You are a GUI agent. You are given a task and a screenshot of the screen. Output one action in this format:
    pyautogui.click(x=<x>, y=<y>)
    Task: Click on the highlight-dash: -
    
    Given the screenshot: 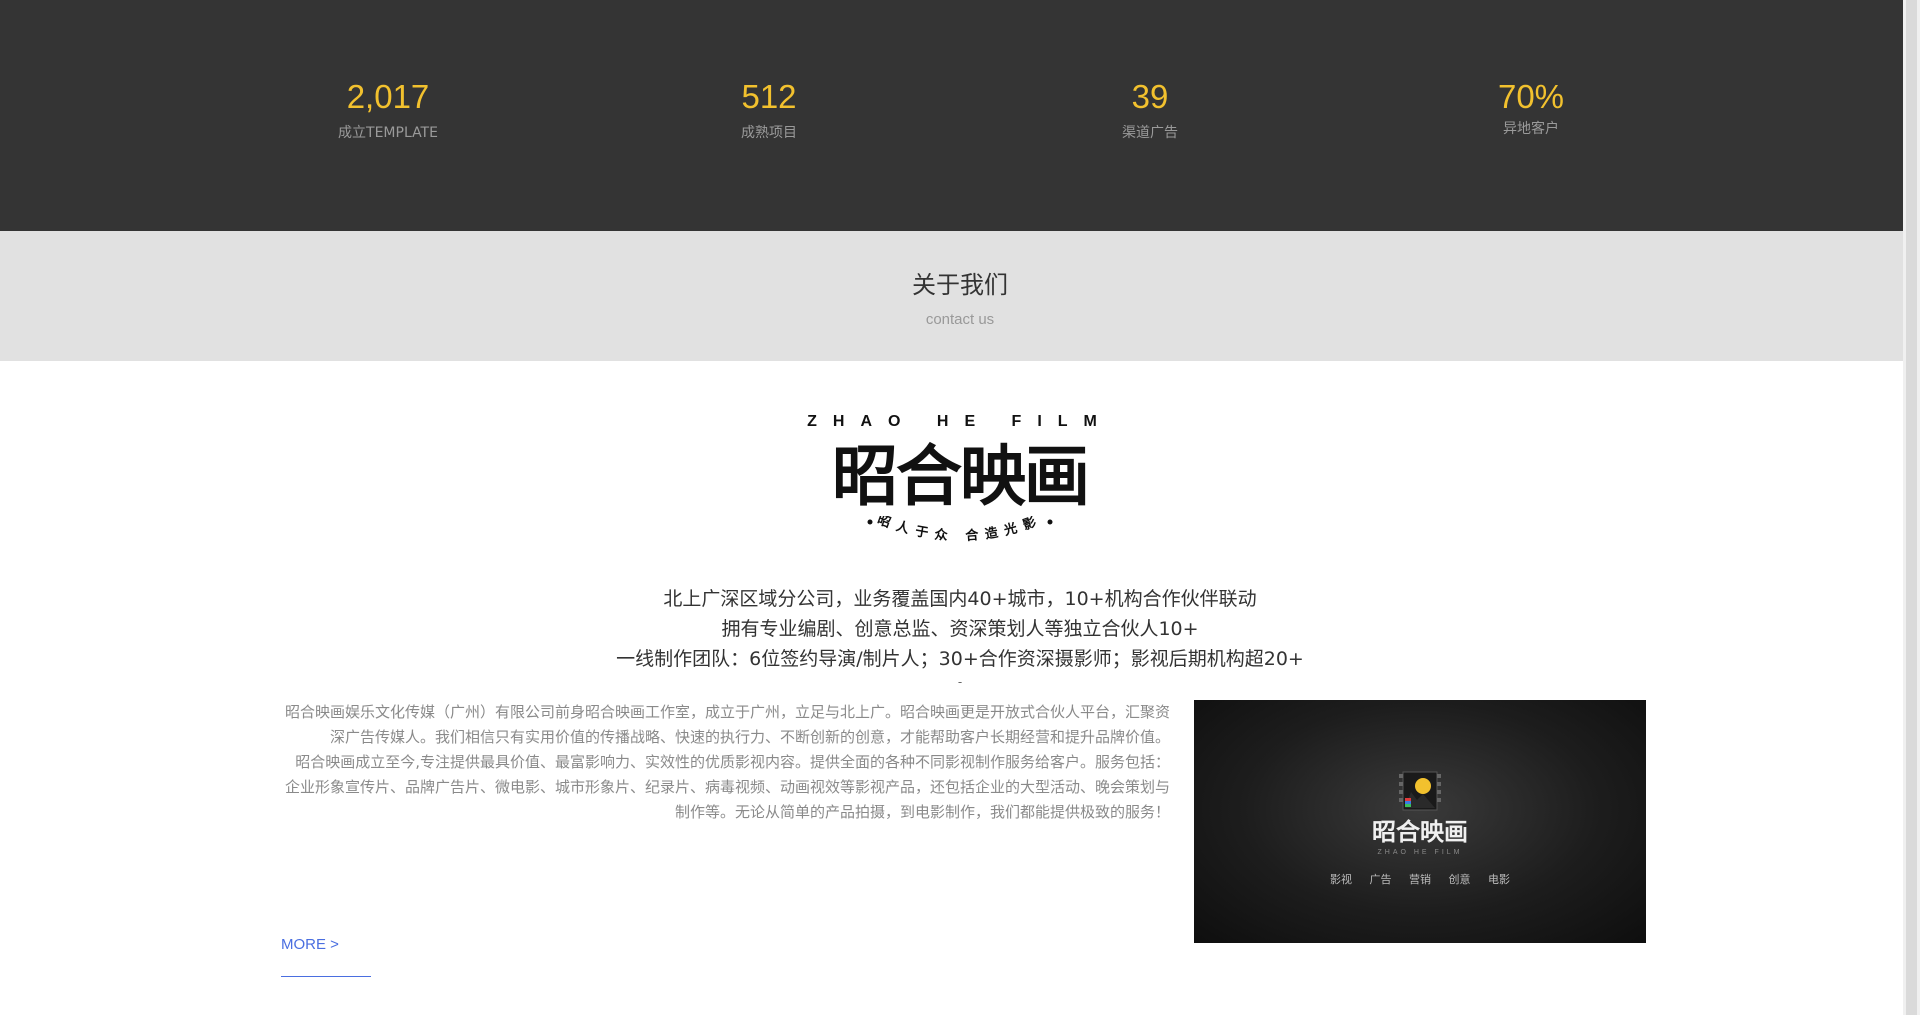 What is the action you would take?
    pyautogui.click(x=960, y=682)
    